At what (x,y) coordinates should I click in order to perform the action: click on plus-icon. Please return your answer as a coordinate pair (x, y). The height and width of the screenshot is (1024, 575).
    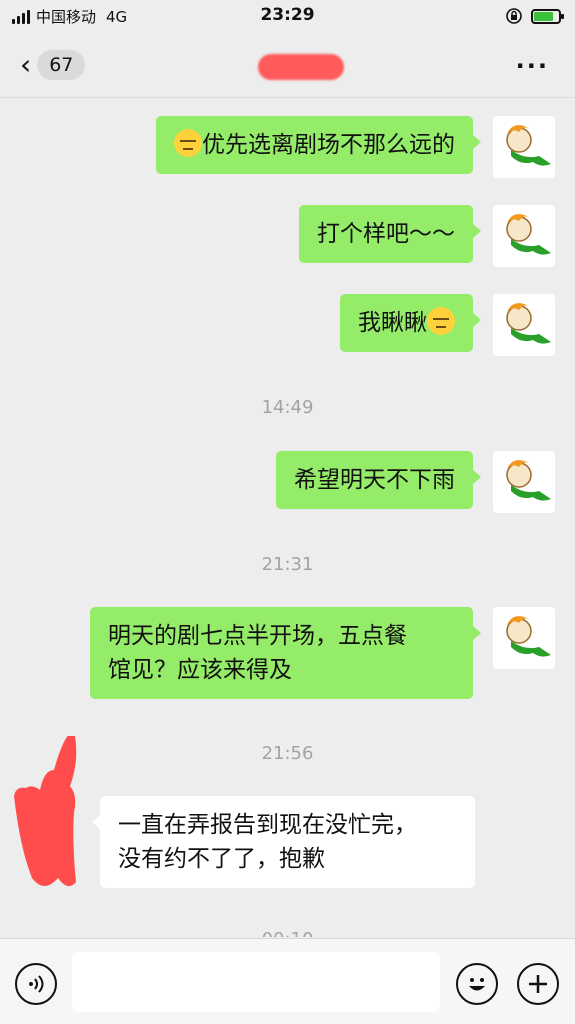
    Looking at the image, I should click on (538, 984).